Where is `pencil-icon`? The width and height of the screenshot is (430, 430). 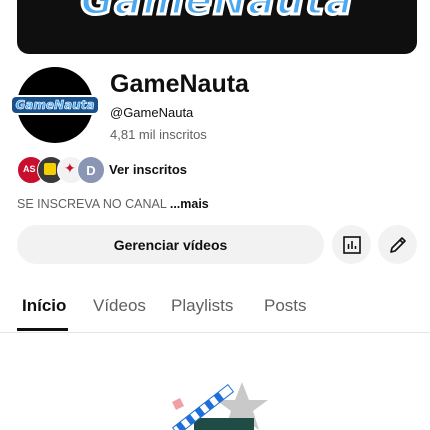
pencil-icon is located at coordinates (397, 244).